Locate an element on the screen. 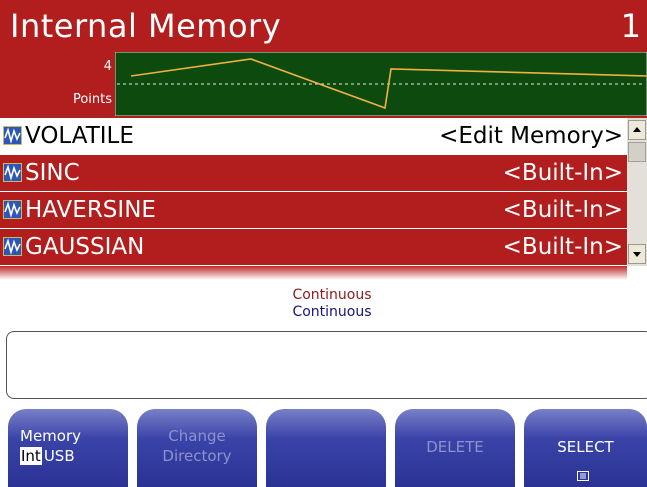 This screenshot has width=647, height=487. memory-softkey: Memory Int USB is located at coordinates (68, 448).